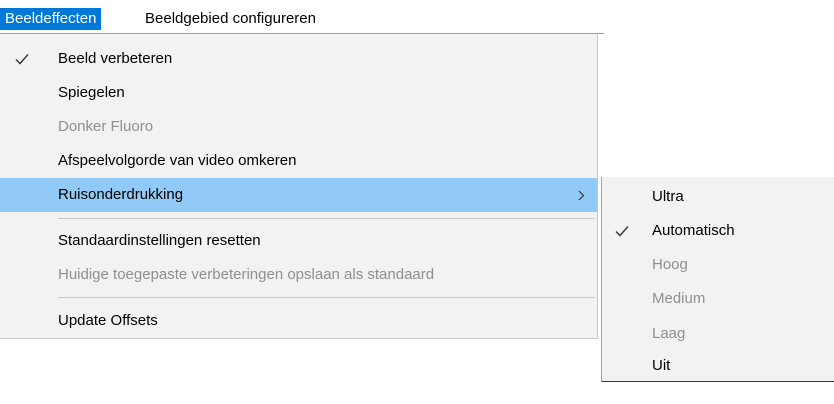 Image resolution: width=834 pixels, height=404 pixels. What do you see at coordinates (298, 59) in the screenshot?
I see `menu-item-beeld-verbeteren: Beeld verbeteren` at bounding box center [298, 59].